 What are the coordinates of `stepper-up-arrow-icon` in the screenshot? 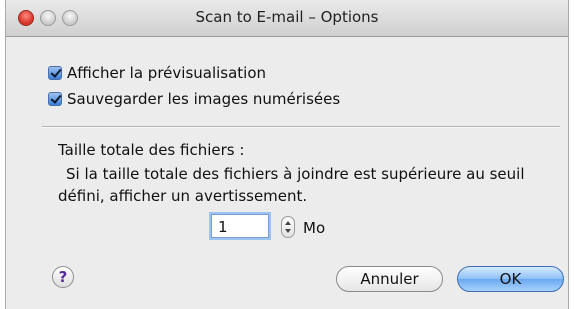 It's located at (288, 223).